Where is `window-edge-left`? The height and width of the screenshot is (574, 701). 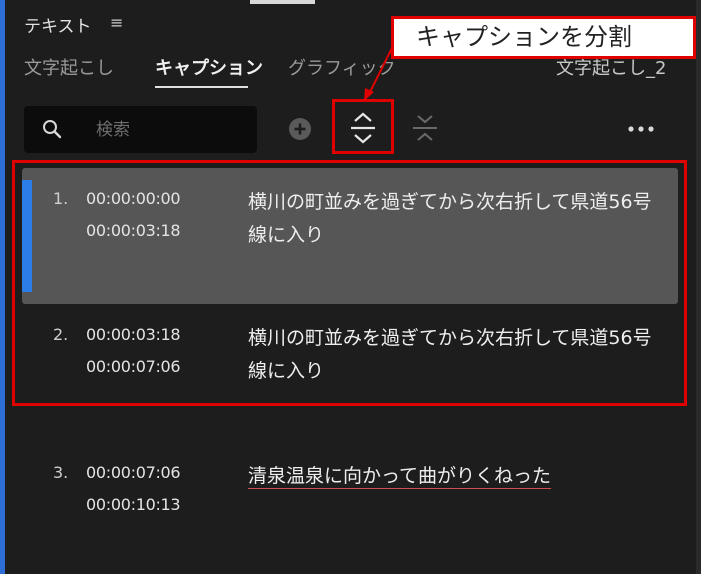 window-edge-left is located at coordinates (2, 287).